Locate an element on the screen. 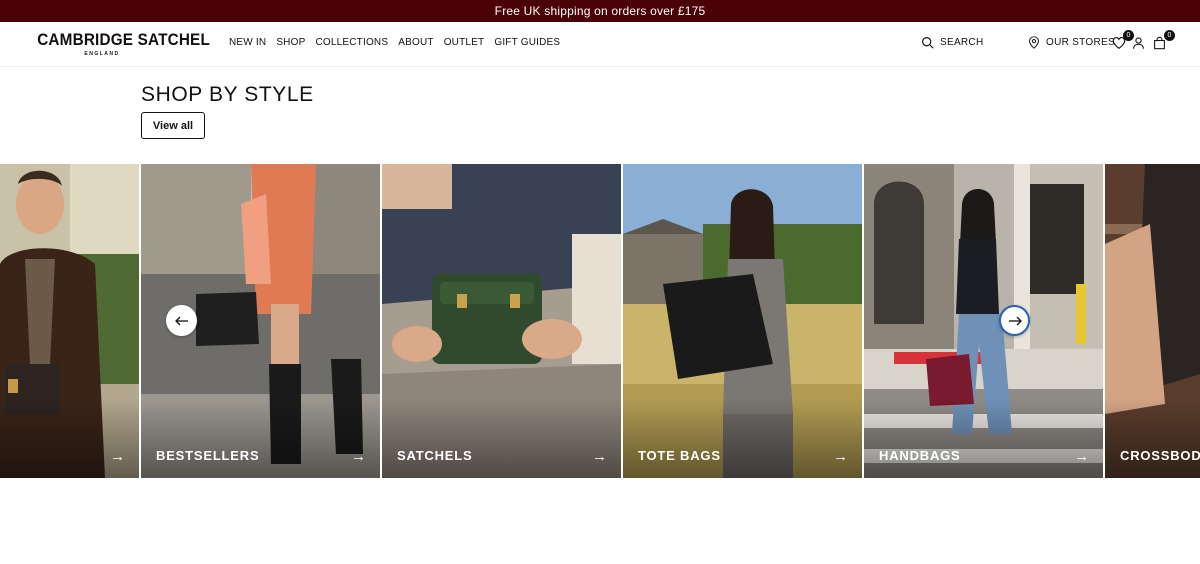 This screenshot has width=1200, height=564. promo-banner: Free UK shipping on orders over £175 is located at coordinates (600, 11).